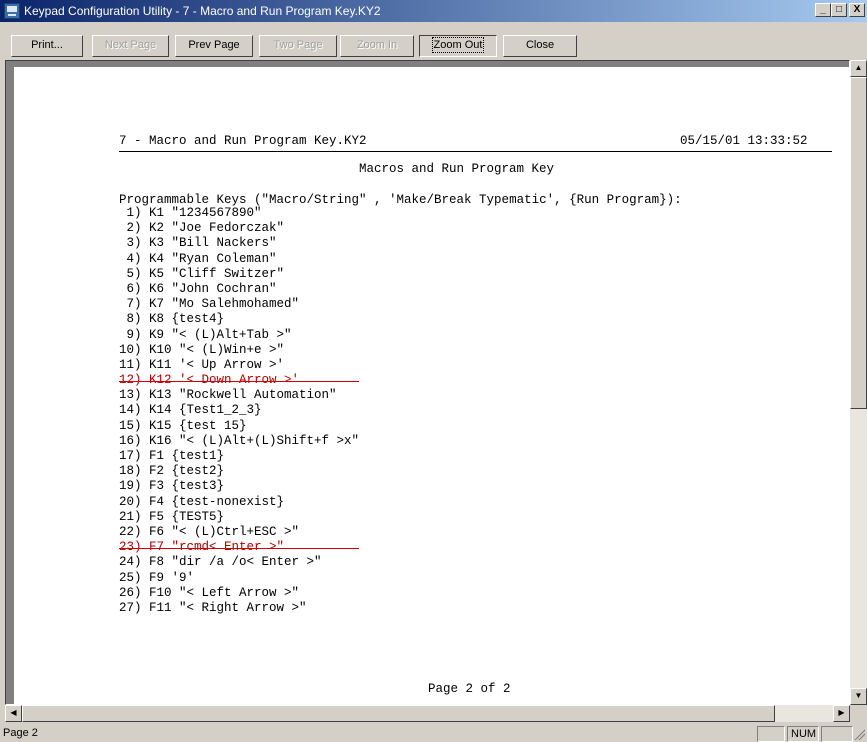 The height and width of the screenshot is (742, 867). Describe the element at coordinates (239, 380) in the screenshot. I see `key-entry: 12) K12 '< Down Arrow >'` at that location.